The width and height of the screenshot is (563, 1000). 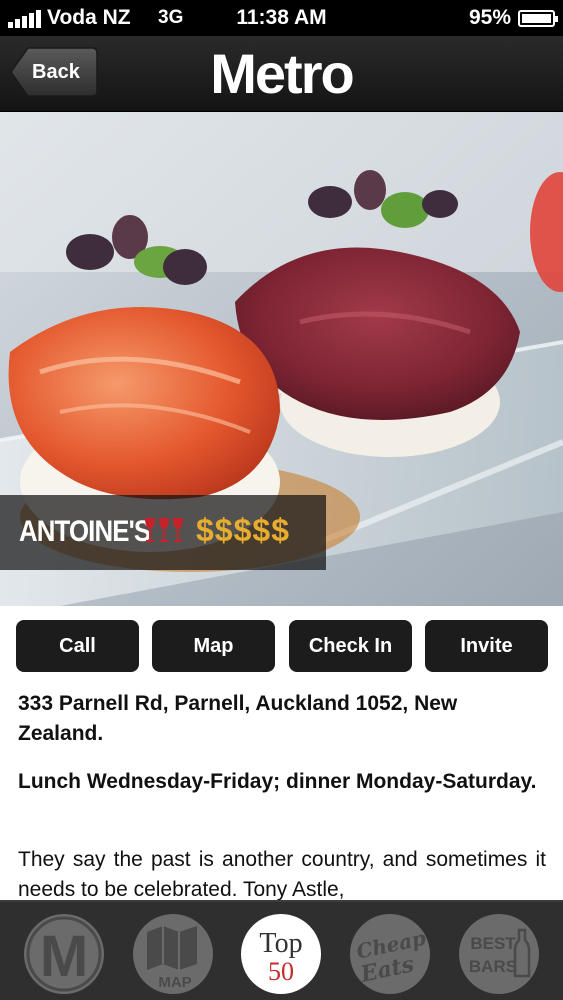 I want to click on best-bars-line1: BEST, so click(x=493, y=943).